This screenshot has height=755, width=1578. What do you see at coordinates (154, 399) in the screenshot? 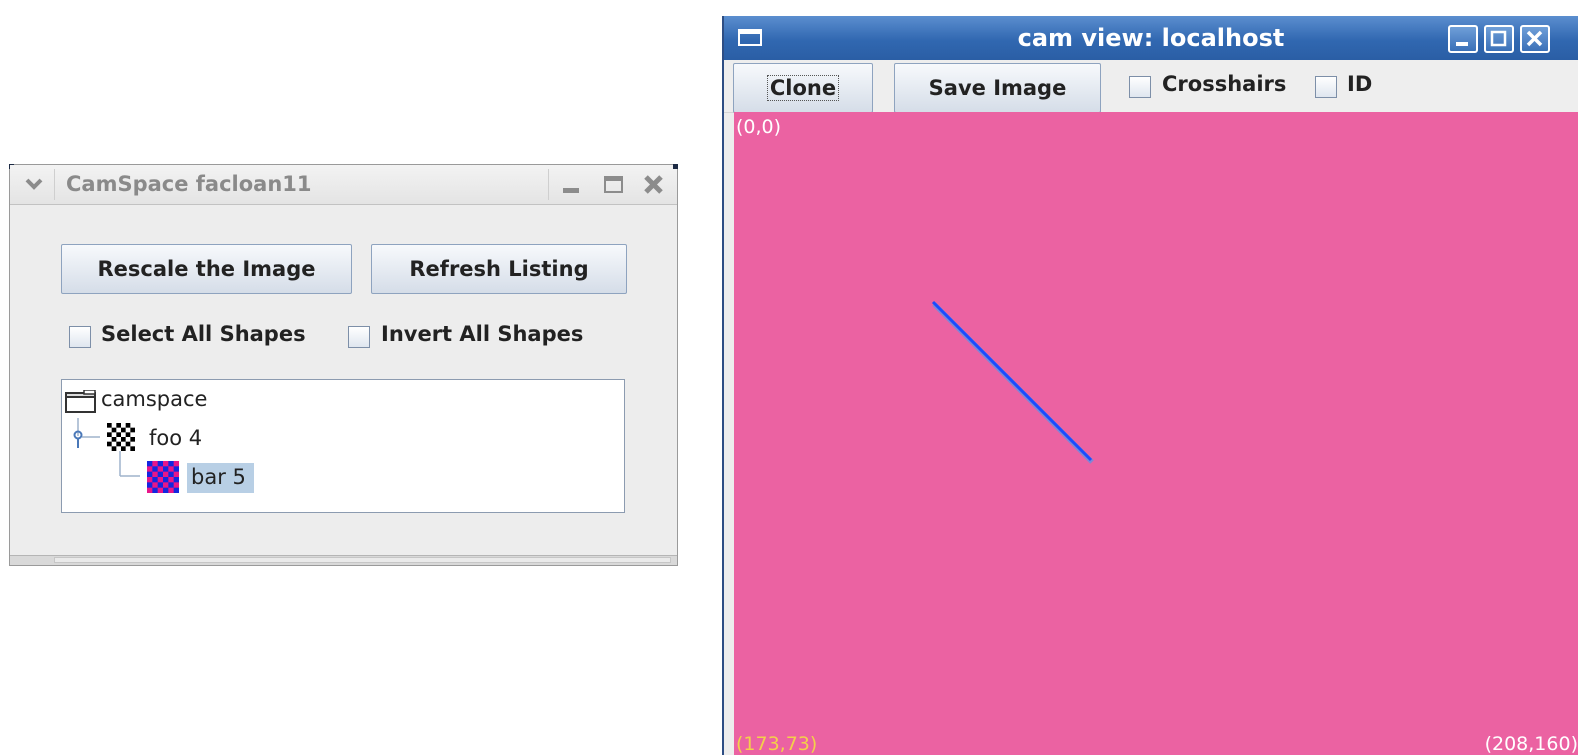
I see `tree-node-camspace: camspace` at bounding box center [154, 399].